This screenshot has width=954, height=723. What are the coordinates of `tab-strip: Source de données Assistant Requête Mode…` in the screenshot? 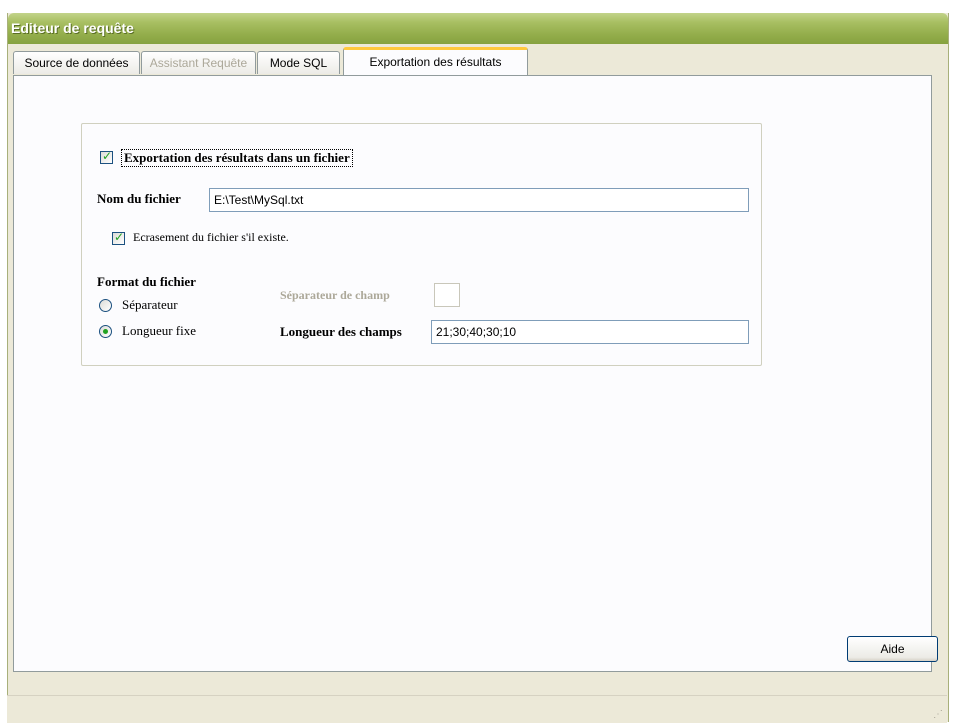 It's located at (473, 62).